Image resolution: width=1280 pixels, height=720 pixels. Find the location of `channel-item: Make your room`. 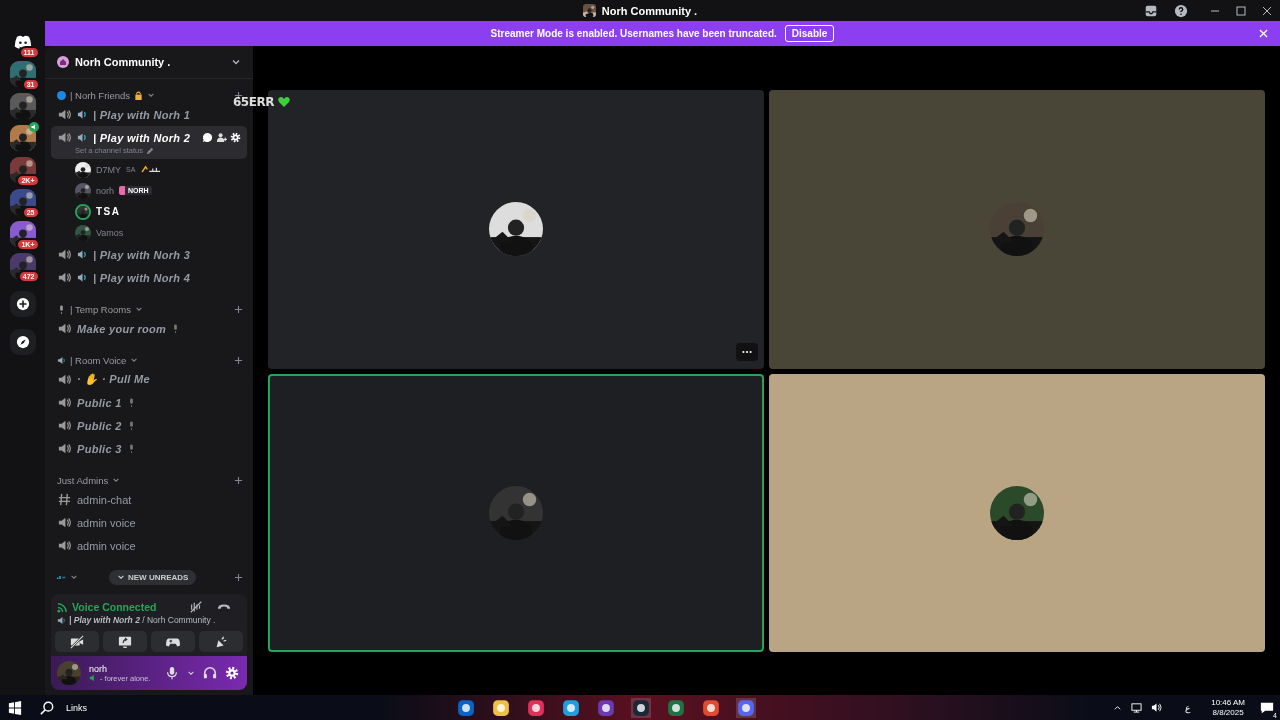

channel-item: Make your room is located at coordinates (149, 328).